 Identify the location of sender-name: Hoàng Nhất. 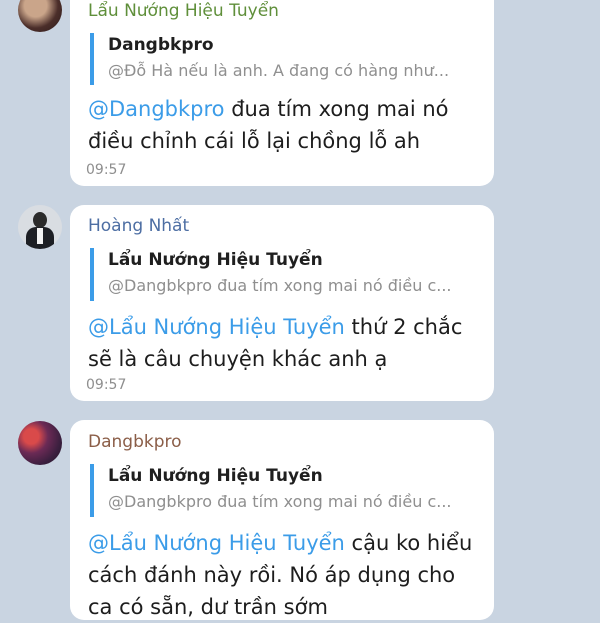
(138, 226).